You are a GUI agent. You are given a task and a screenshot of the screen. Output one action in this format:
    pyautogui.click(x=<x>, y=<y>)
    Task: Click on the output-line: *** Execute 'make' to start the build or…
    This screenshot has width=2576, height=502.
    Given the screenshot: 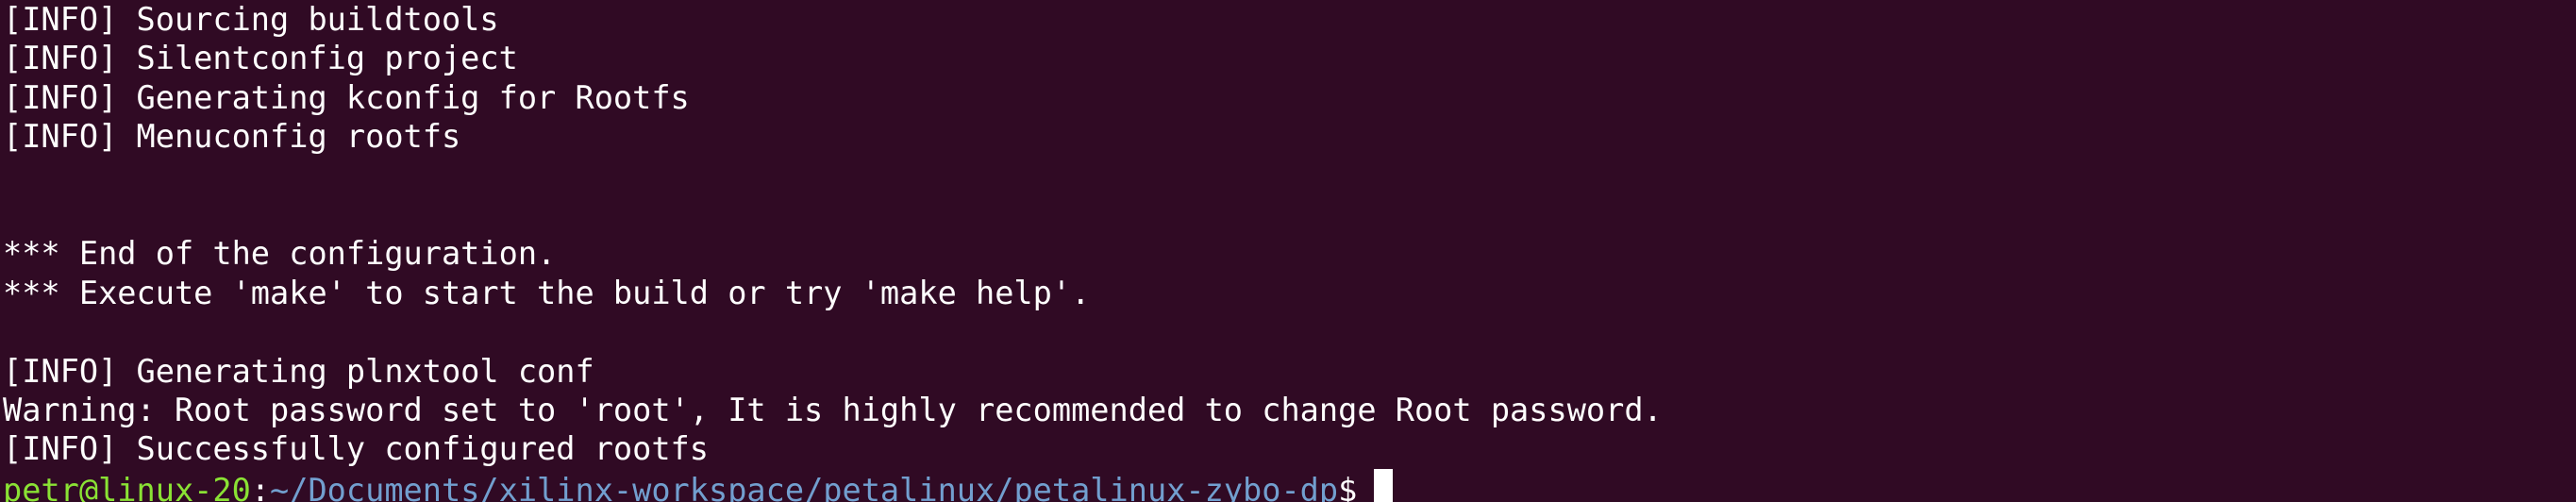 What is the action you would take?
    pyautogui.click(x=547, y=292)
    